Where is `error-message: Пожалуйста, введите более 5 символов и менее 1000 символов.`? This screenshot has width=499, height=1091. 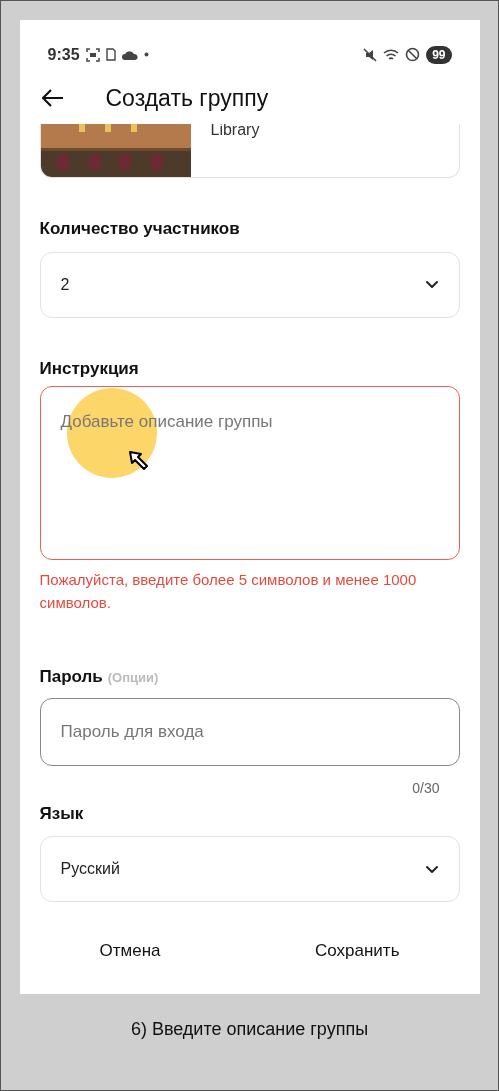
error-message: Пожалуйста, введите более 5 символов и менее 1000 символов. is located at coordinates (228, 591).